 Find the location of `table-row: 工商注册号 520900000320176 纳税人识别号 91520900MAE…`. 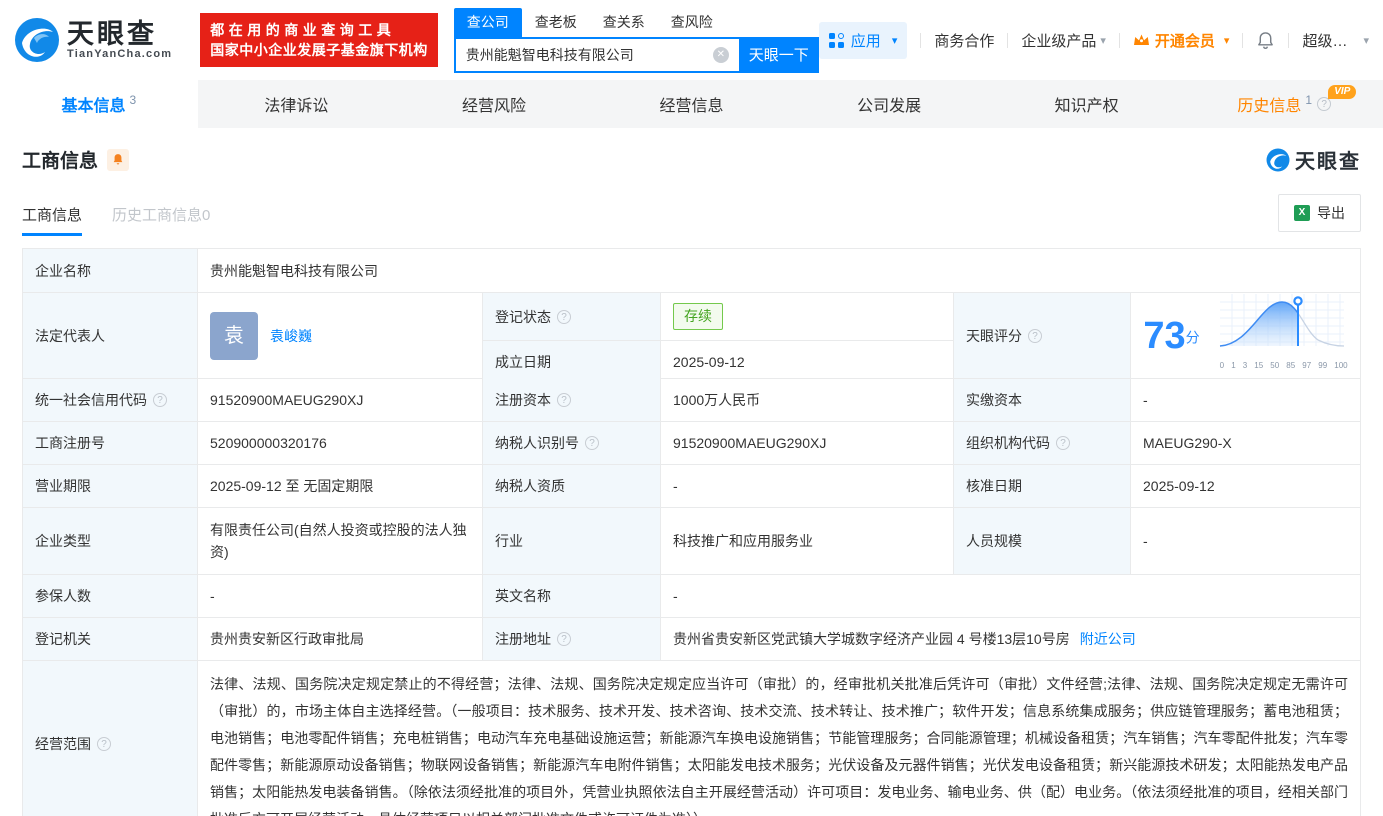

table-row: 工商注册号 520900000320176 纳税人识别号 91520900MAE… is located at coordinates (691, 443).